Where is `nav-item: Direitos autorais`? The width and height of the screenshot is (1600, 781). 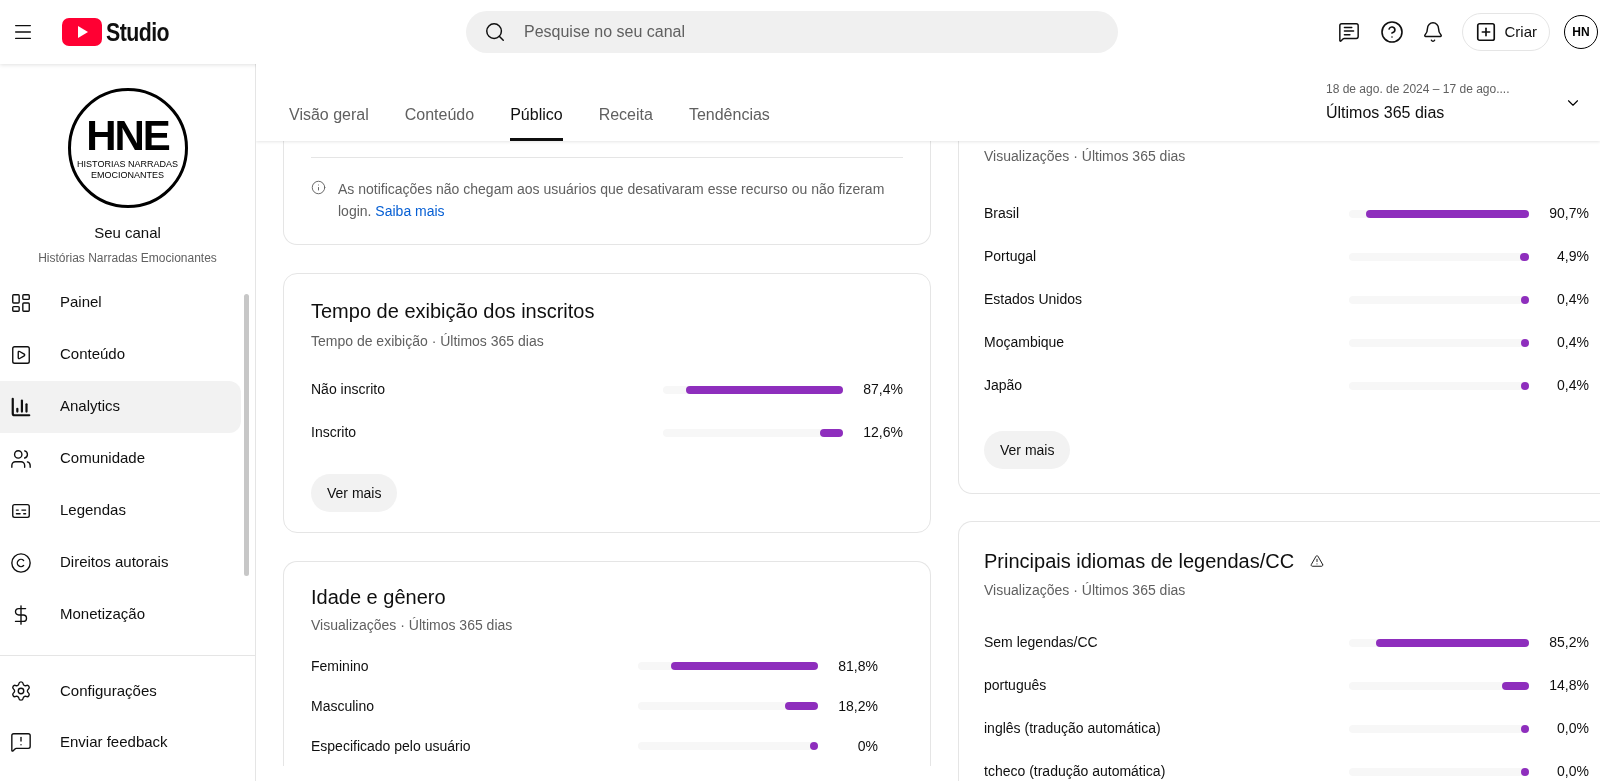
nav-item: Direitos autorais is located at coordinates (120, 562).